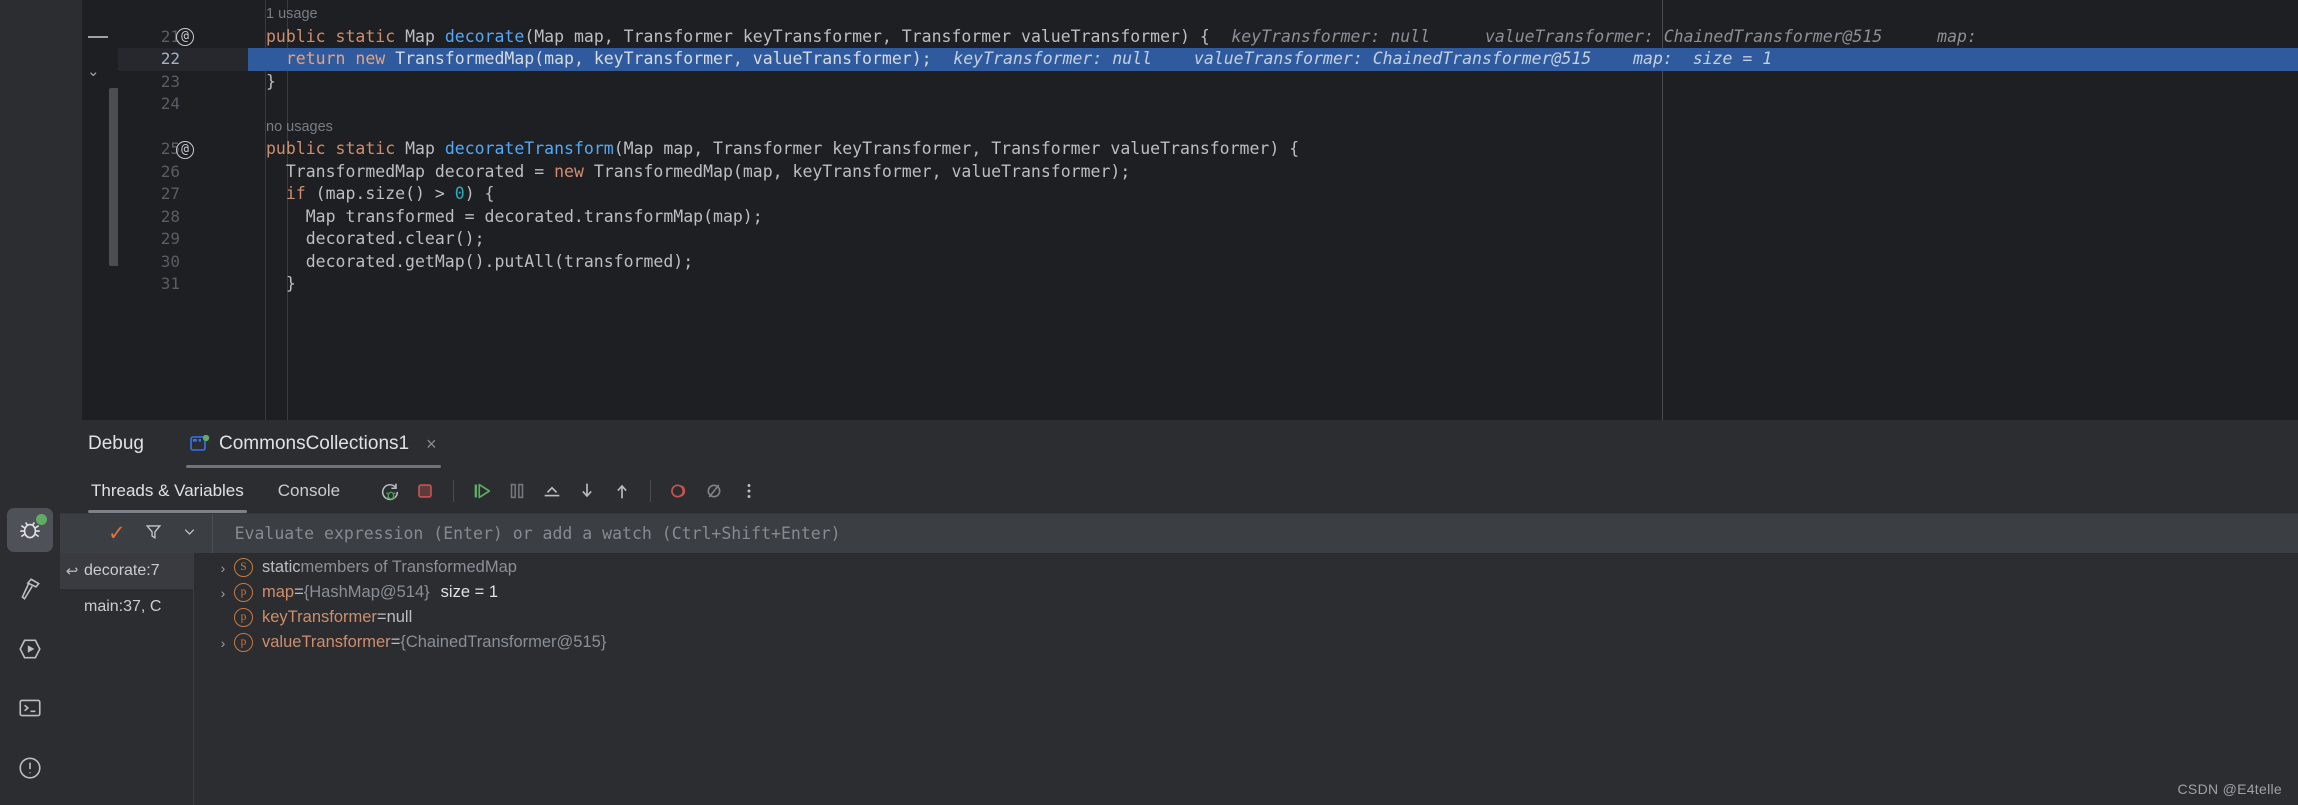 Image resolution: width=2298 pixels, height=805 pixels. What do you see at coordinates (292, 14) in the screenshot?
I see `usage-inlay-hint: 1 usage` at bounding box center [292, 14].